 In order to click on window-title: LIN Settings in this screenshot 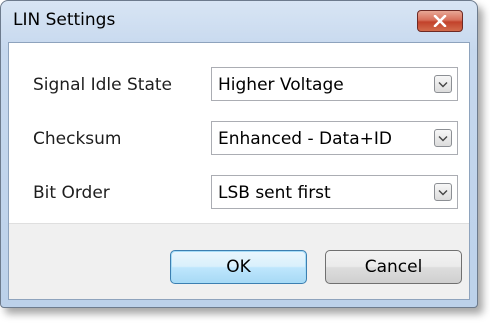, I will do `click(64, 20)`.